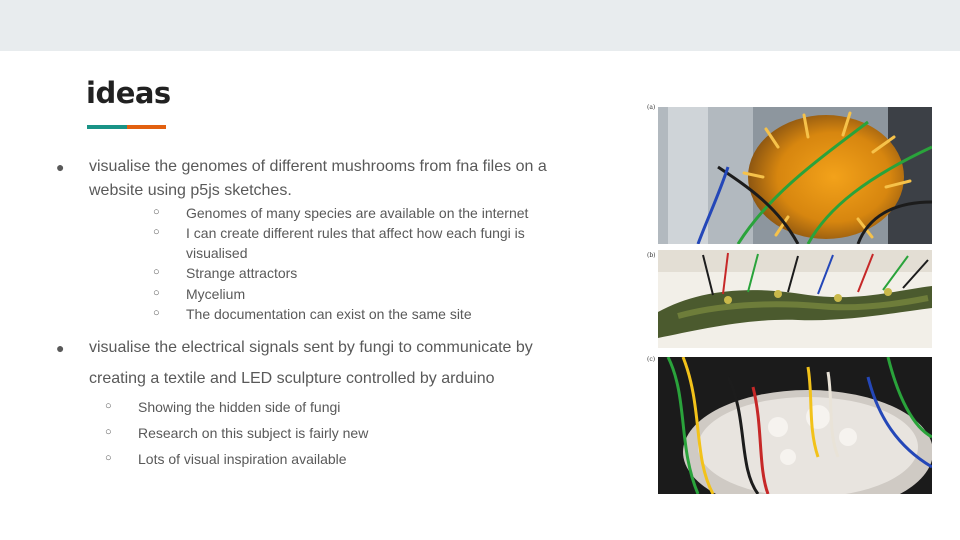  Describe the element at coordinates (217, 253) in the screenshot. I see `sub-item-continuation: visualised` at that location.